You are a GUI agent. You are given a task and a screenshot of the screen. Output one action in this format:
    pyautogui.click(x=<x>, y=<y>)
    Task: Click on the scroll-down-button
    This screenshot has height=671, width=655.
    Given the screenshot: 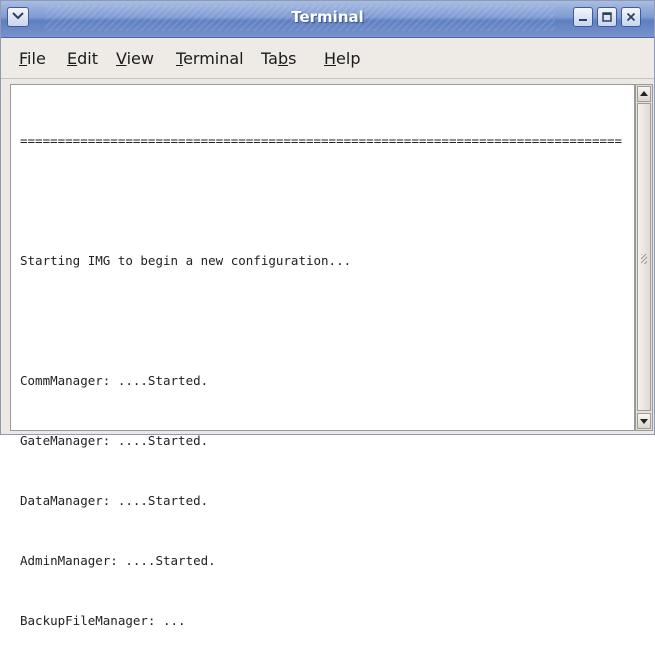 What is the action you would take?
    pyautogui.click(x=644, y=421)
    